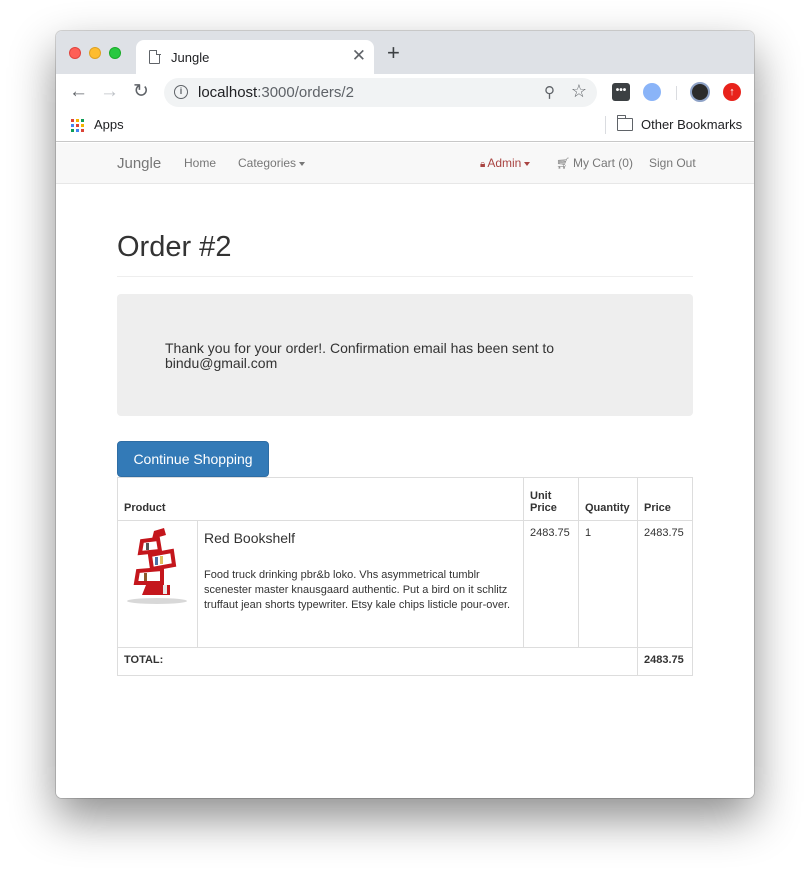 This screenshot has height=878, width=810. Describe the element at coordinates (157, 566) in the screenshot. I see `product-image` at that location.